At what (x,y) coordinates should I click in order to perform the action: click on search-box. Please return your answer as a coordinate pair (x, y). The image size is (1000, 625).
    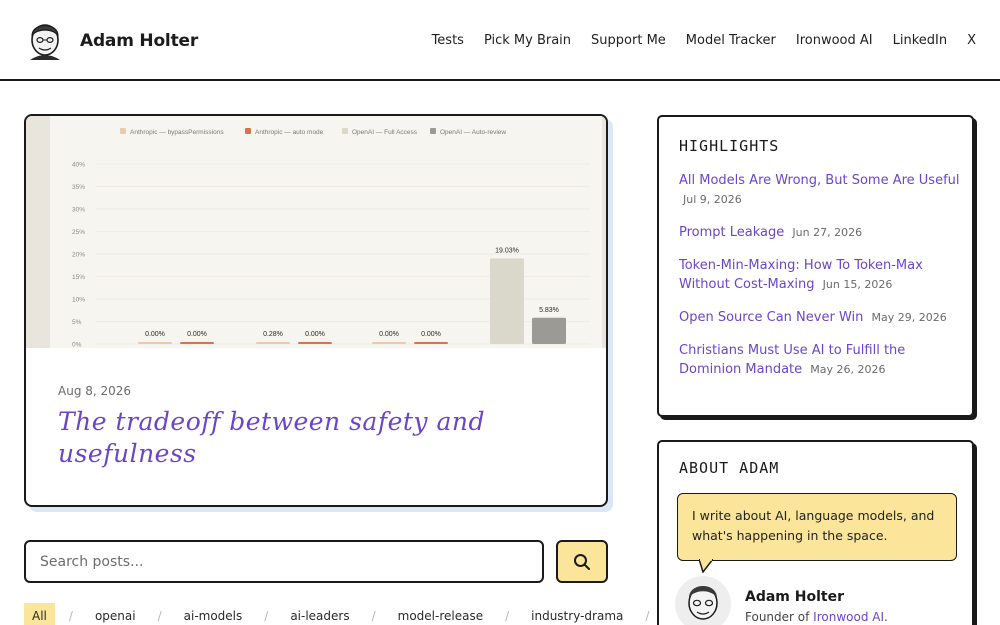
    Looking at the image, I should click on (284, 561).